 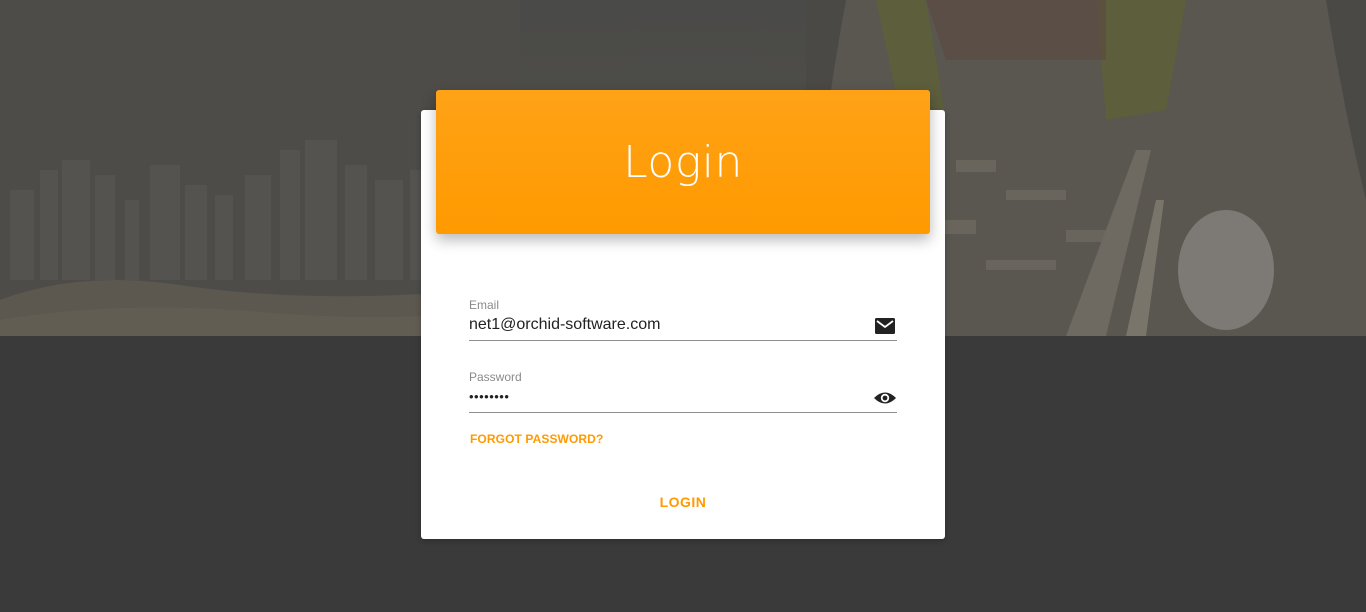 I want to click on password-field: Password, so click(x=683, y=391).